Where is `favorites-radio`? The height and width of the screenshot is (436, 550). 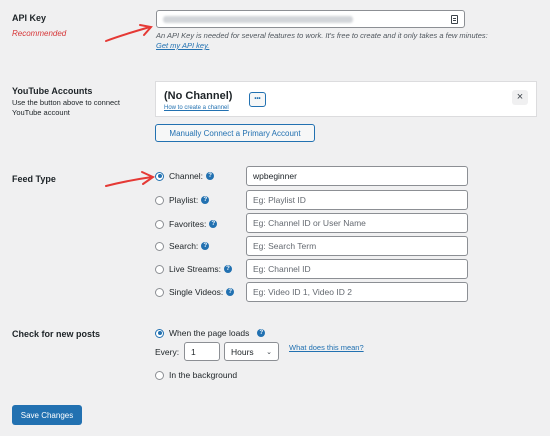
favorites-radio is located at coordinates (159, 224).